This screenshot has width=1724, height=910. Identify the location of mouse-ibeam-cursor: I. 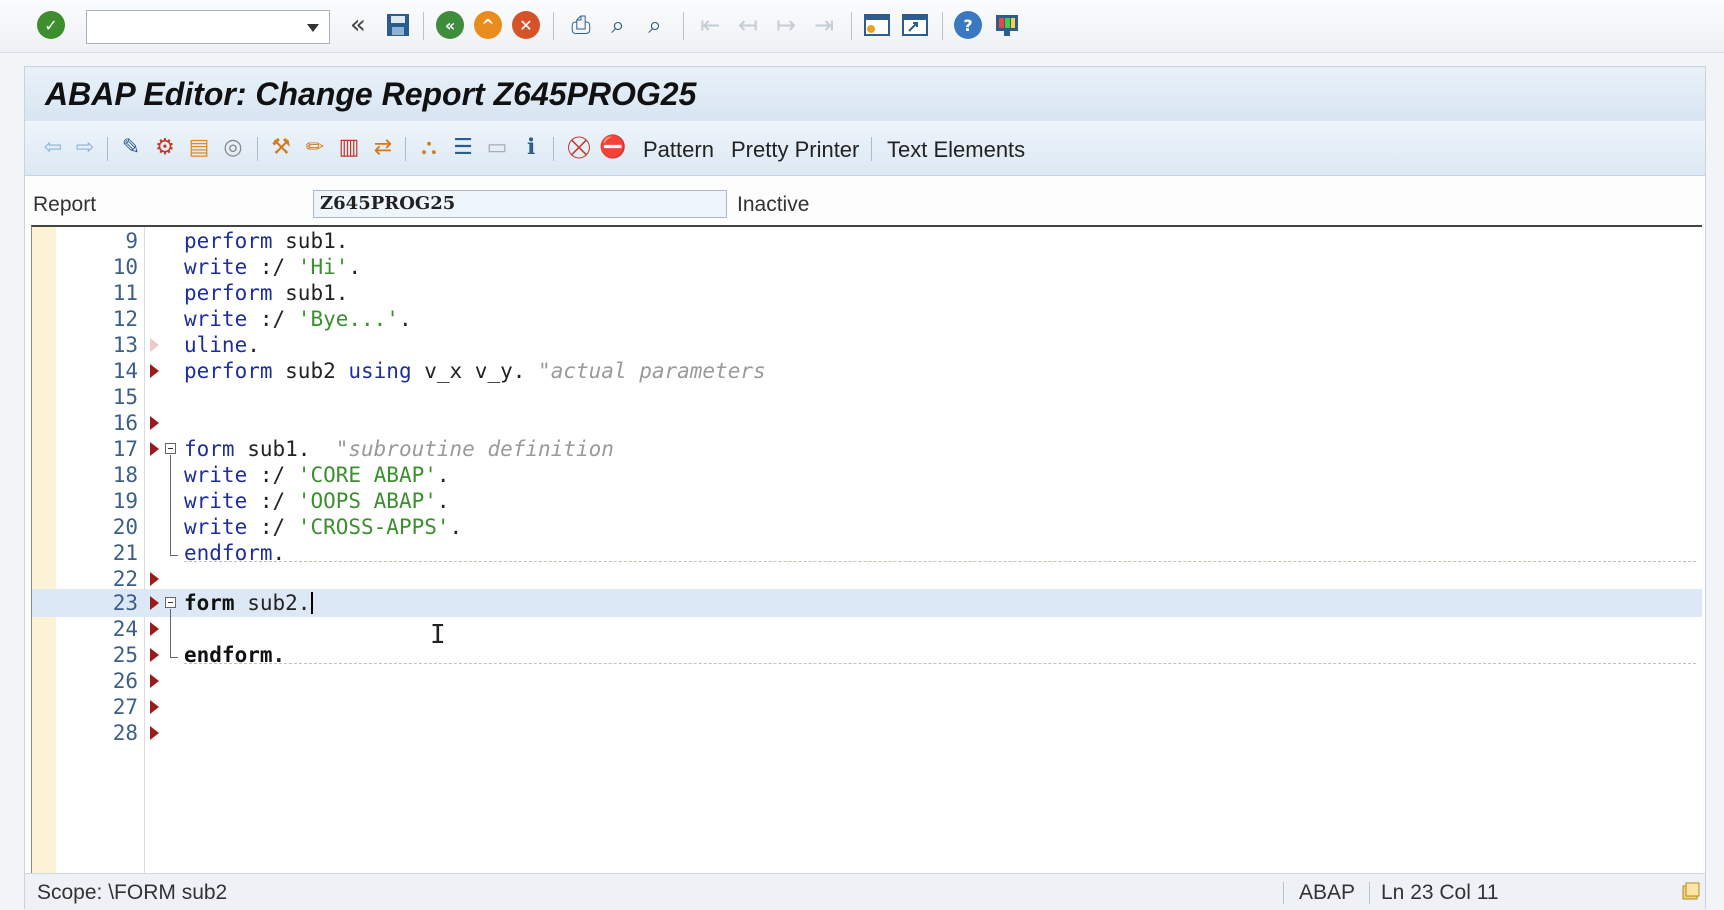
(438, 635).